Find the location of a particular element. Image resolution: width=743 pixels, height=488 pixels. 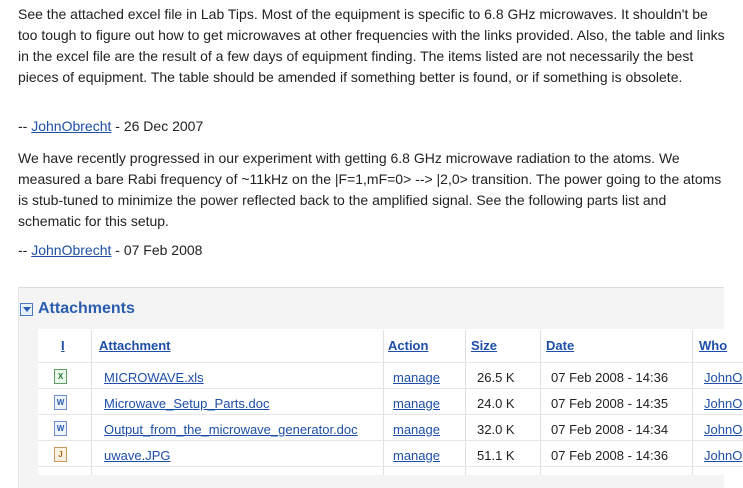

header-date-sort: Date is located at coordinates (560, 346).